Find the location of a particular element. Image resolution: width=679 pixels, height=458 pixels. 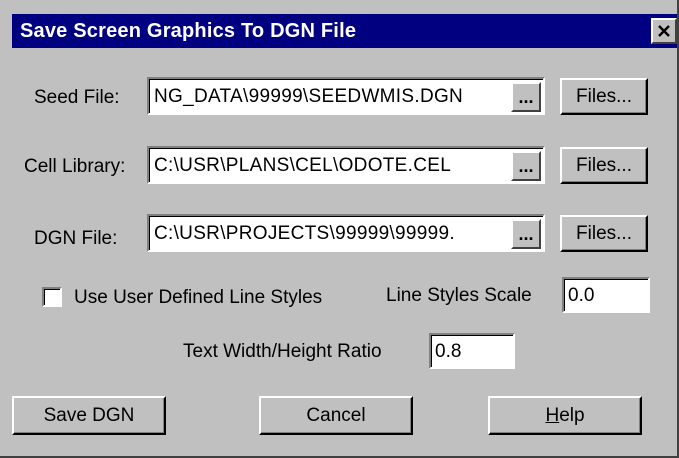

dgn-file-label: DGN File: is located at coordinates (76, 238).